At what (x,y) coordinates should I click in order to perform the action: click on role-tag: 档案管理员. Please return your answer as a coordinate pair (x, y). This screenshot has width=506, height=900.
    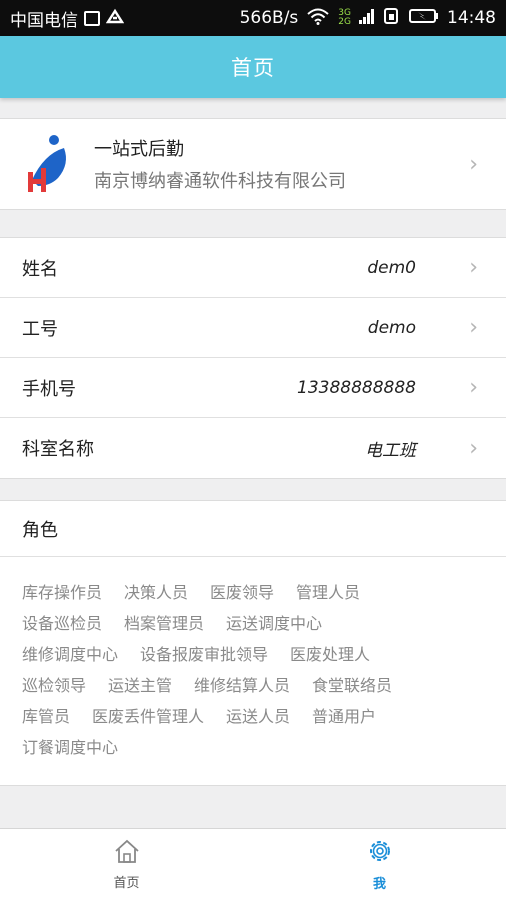
    Looking at the image, I should click on (164, 623).